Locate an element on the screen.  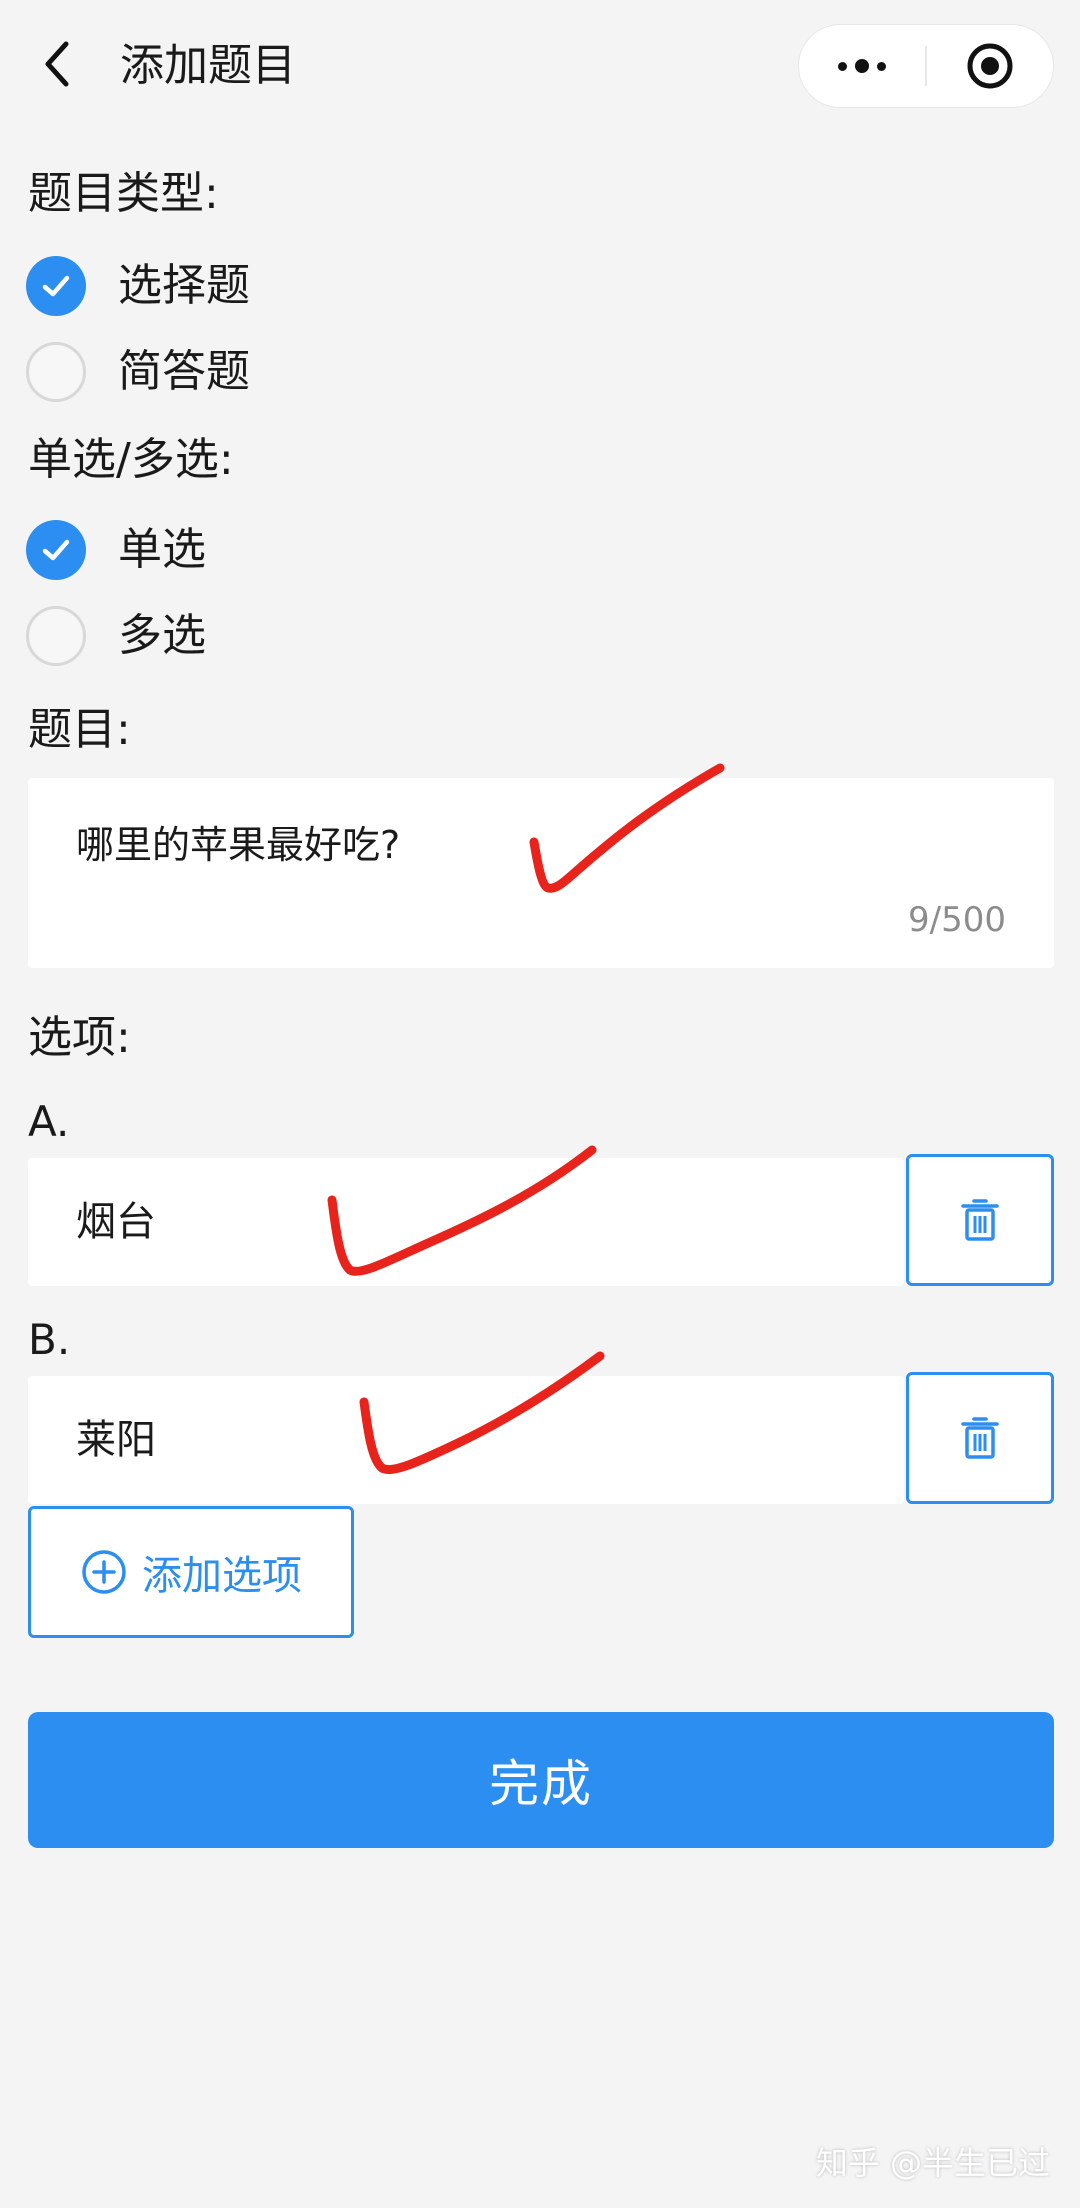
option-a-text: 烟台 is located at coordinates (116, 1222).